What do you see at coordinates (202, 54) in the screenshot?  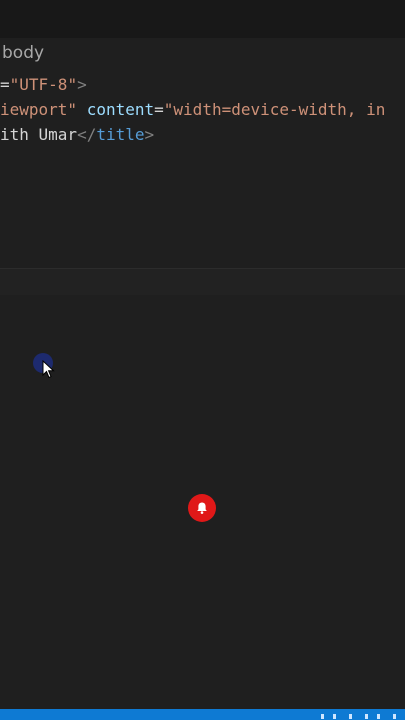 I see `breadcrumb` at bounding box center [202, 54].